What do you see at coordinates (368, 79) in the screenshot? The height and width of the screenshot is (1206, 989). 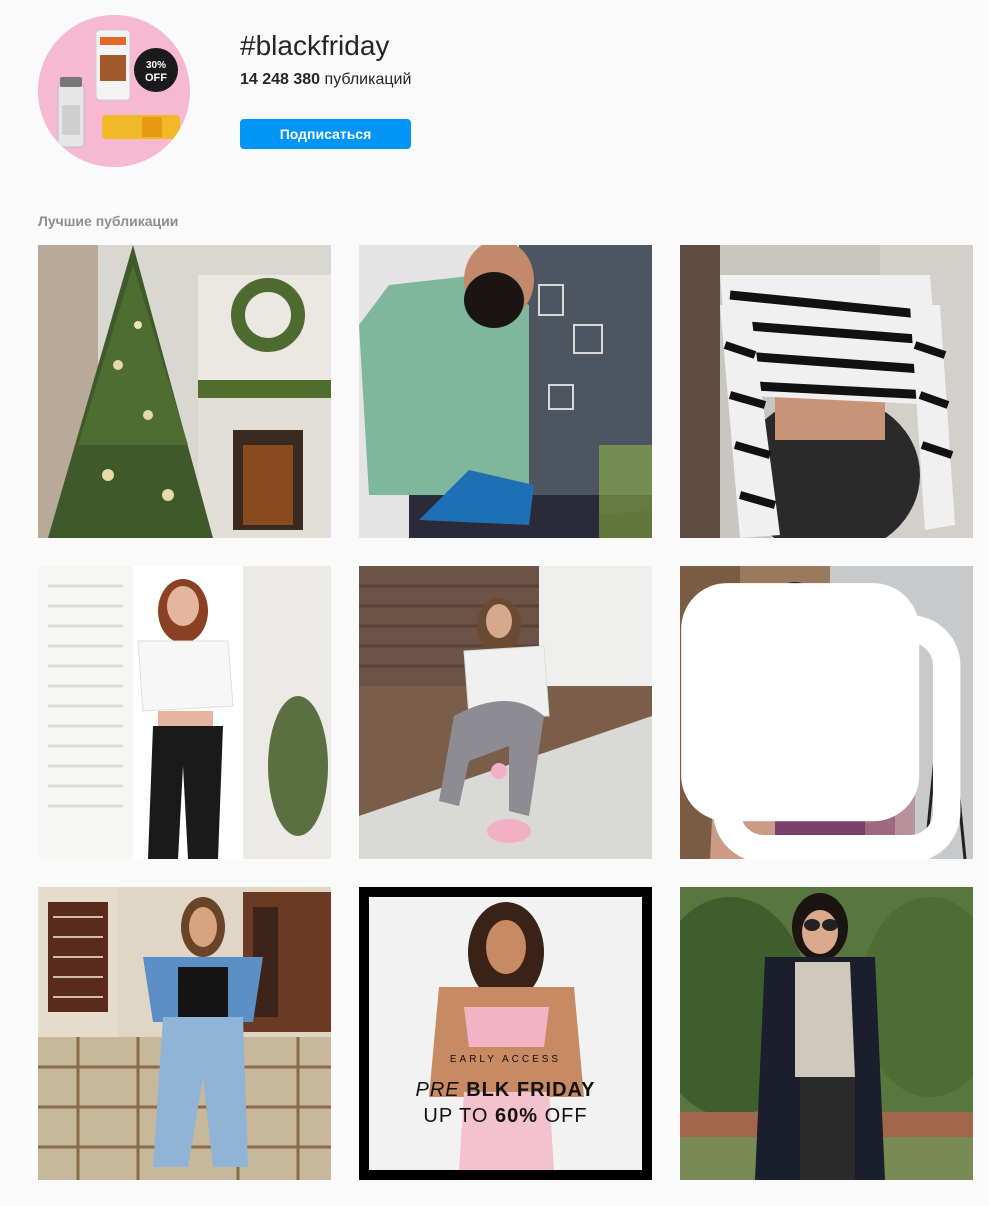 I see `post-count-label: публикаций` at bounding box center [368, 79].